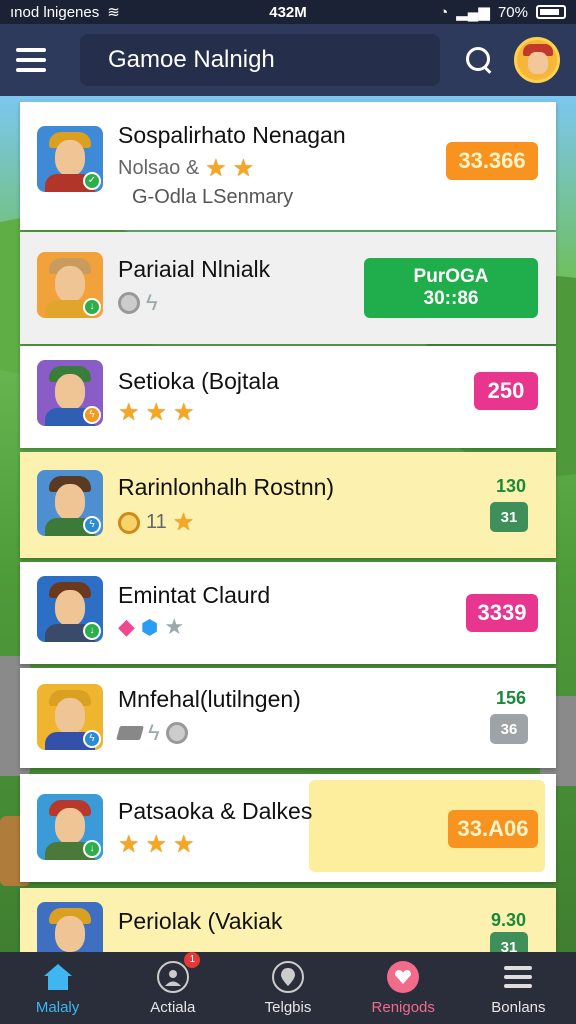  What do you see at coordinates (57, 1007) in the screenshot?
I see `nav-label: Malaly` at bounding box center [57, 1007].